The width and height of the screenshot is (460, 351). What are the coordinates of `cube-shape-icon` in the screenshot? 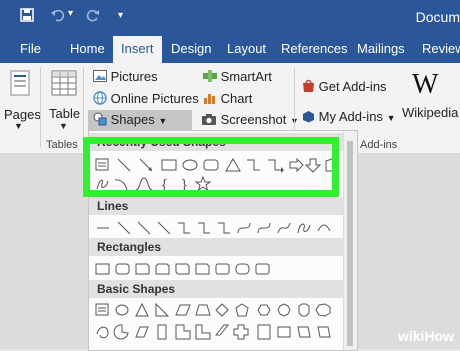 It's located at (304, 332).